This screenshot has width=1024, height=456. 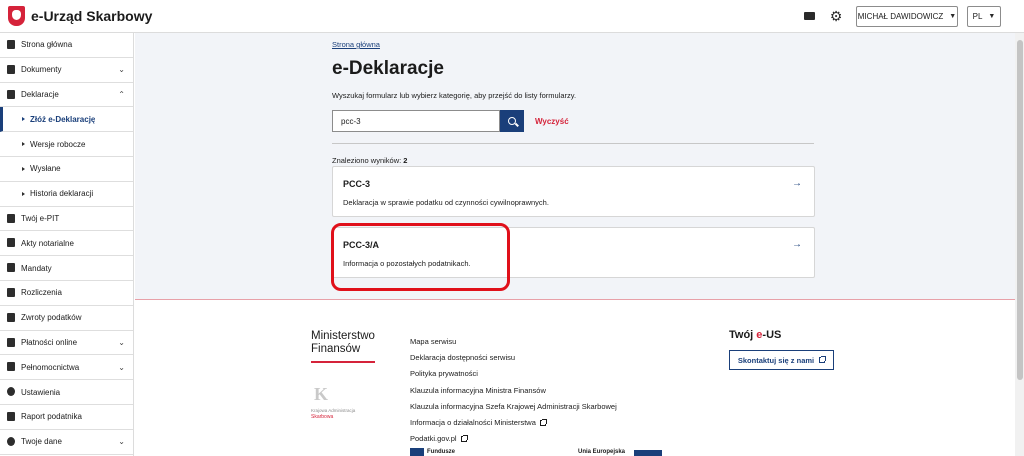 What do you see at coordinates (836, 16) in the screenshot?
I see `gear-icon: ⚙` at bounding box center [836, 16].